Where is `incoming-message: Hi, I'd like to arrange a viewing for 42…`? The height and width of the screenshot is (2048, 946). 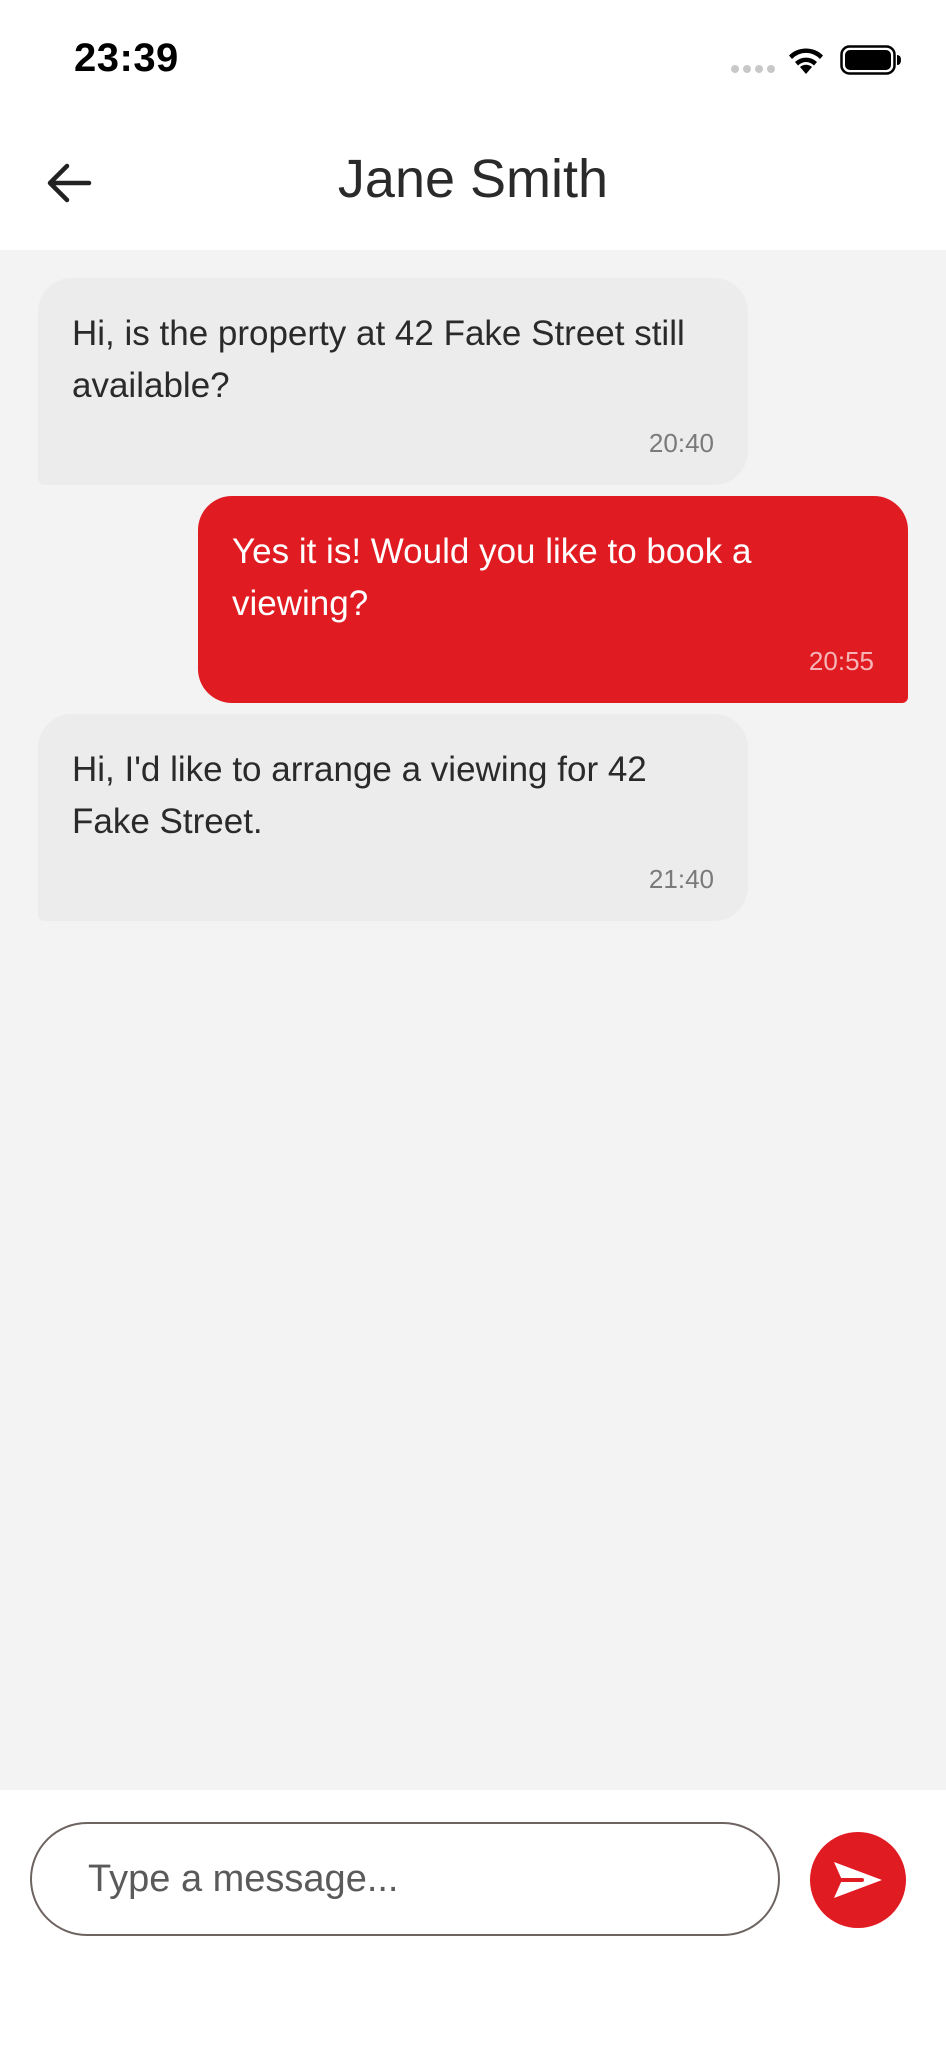 incoming-message: Hi, I'd like to arrange a viewing for 42… is located at coordinates (393, 817).